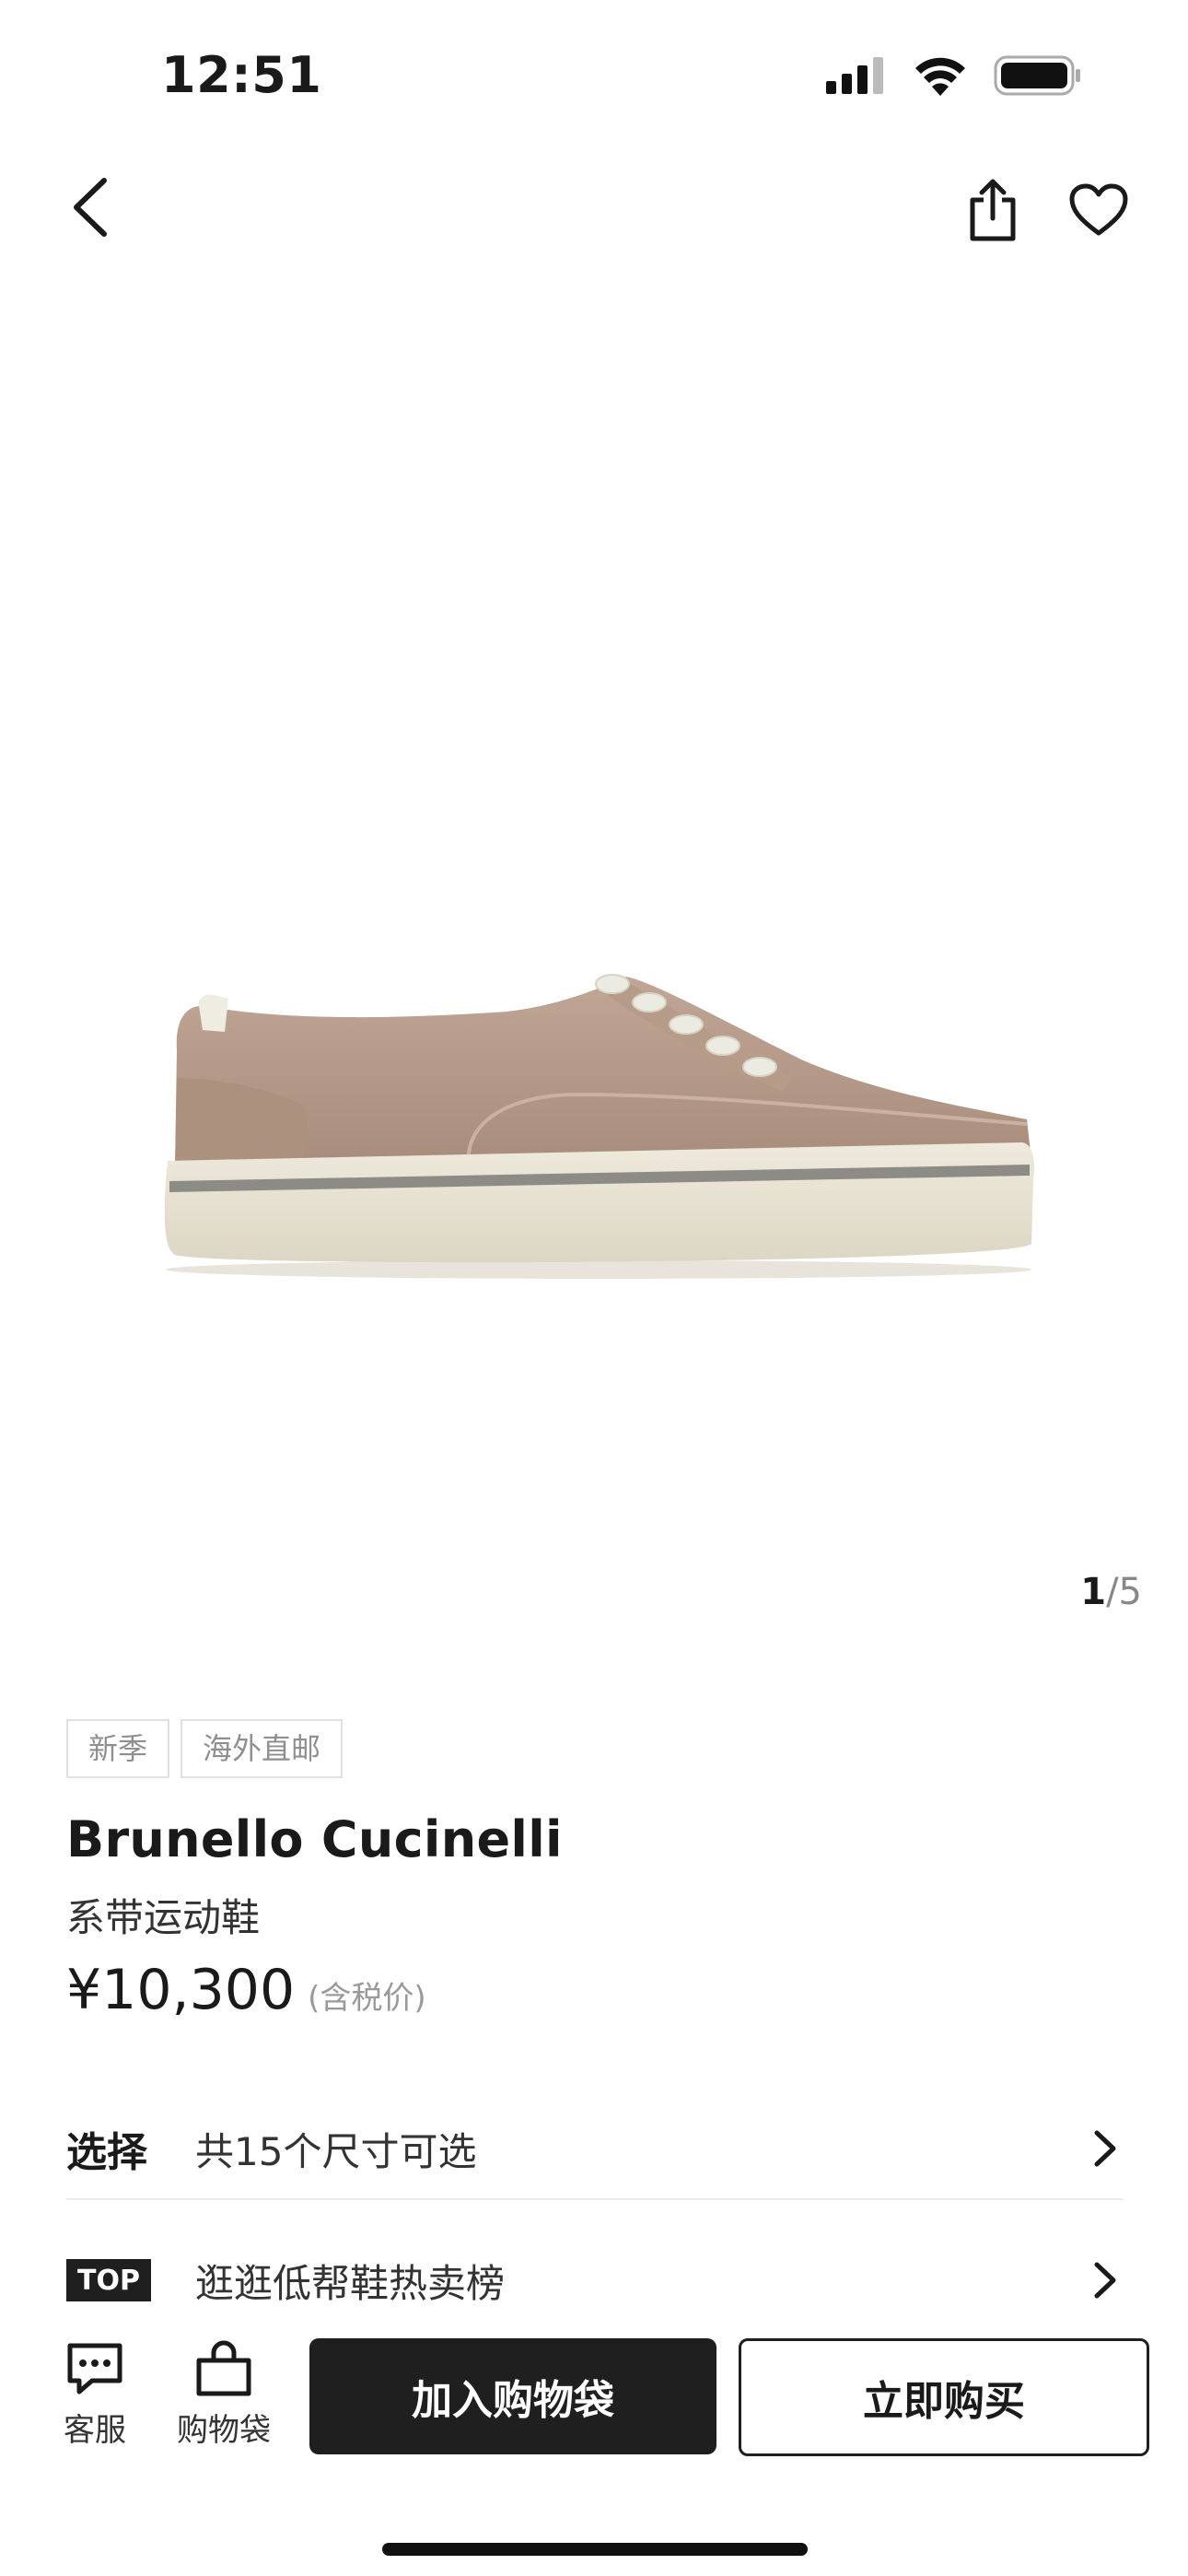  What do you see at coordinates (108, 2280) in the screenshot?
I see `top-badge: TOP` at bounding box center [108, 2280].